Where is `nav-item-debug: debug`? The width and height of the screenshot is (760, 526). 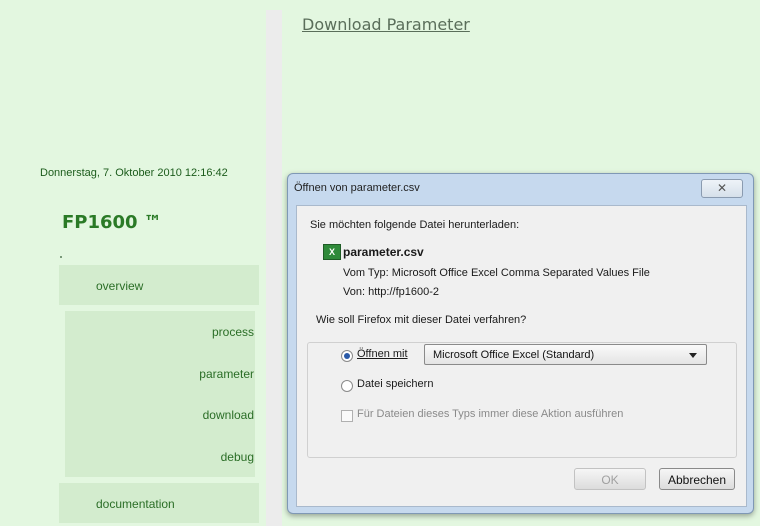
nav-item-debug: debug is located at coordinates (237, 457).